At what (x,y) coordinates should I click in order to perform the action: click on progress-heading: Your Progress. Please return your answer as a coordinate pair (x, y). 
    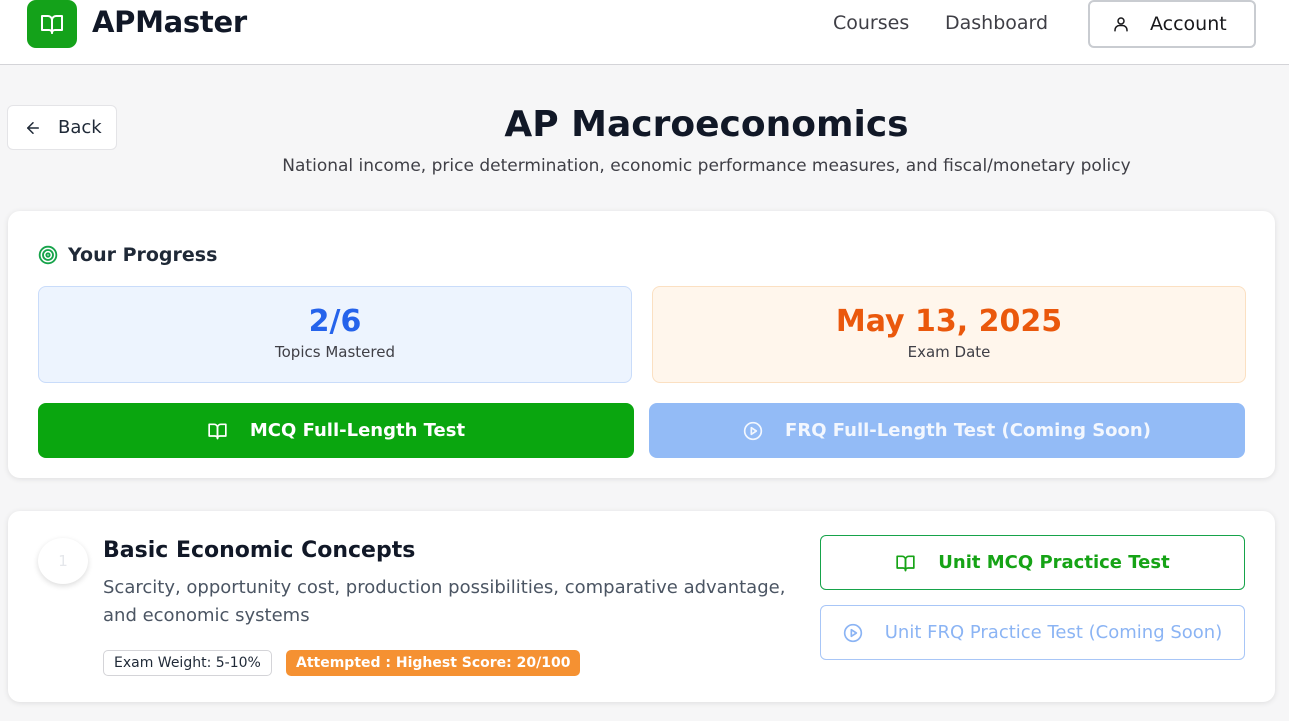
    Looking at the image, I should click on (127, 255).